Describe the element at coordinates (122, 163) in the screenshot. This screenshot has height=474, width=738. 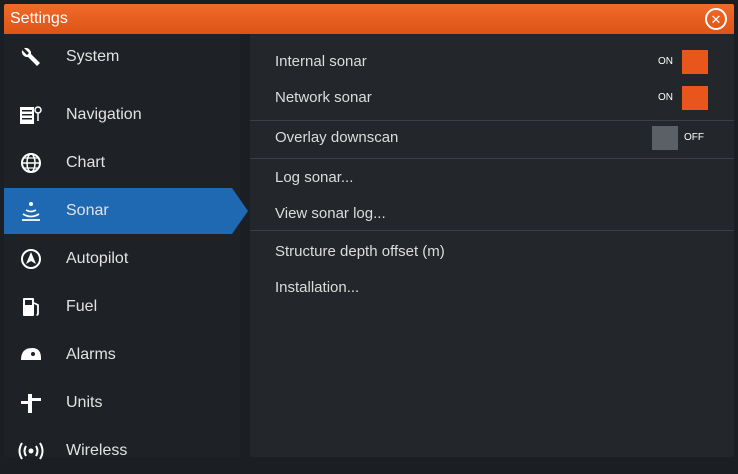
I see `sidebar-item-chart: Chart` at that location.